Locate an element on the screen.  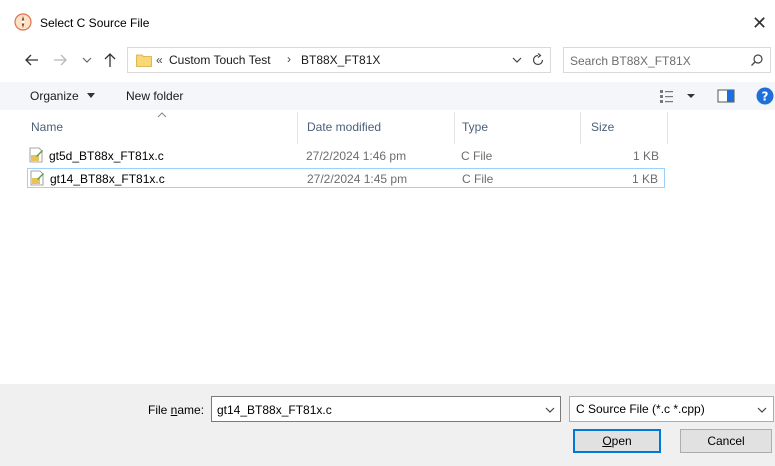
search-box is located at coordinates (667, 60).